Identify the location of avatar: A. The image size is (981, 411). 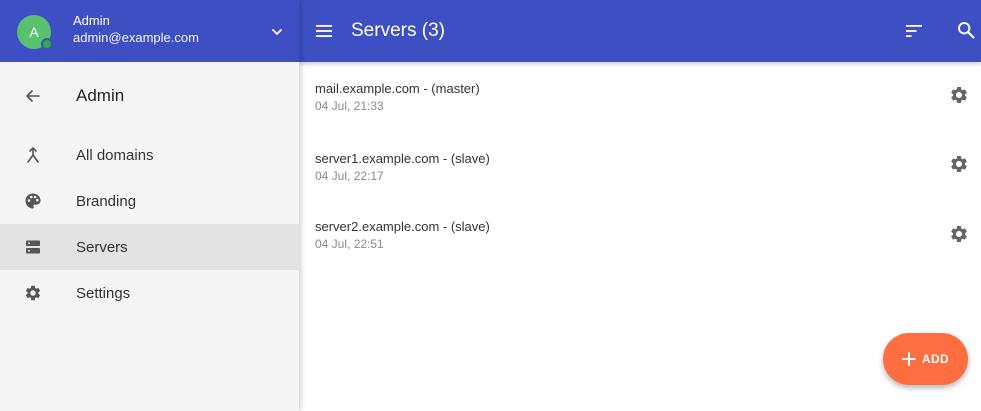
(35, 32).